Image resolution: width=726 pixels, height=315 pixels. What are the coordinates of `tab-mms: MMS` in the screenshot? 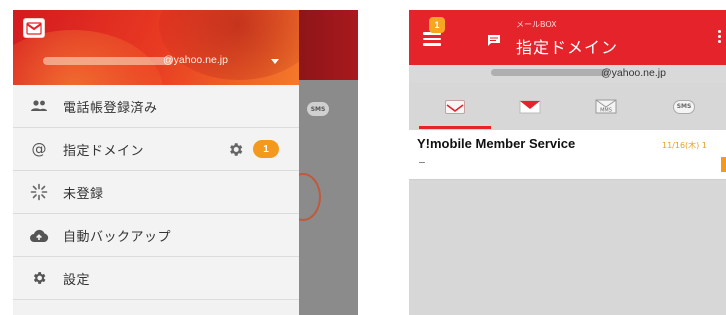 It's located at (606, 106).